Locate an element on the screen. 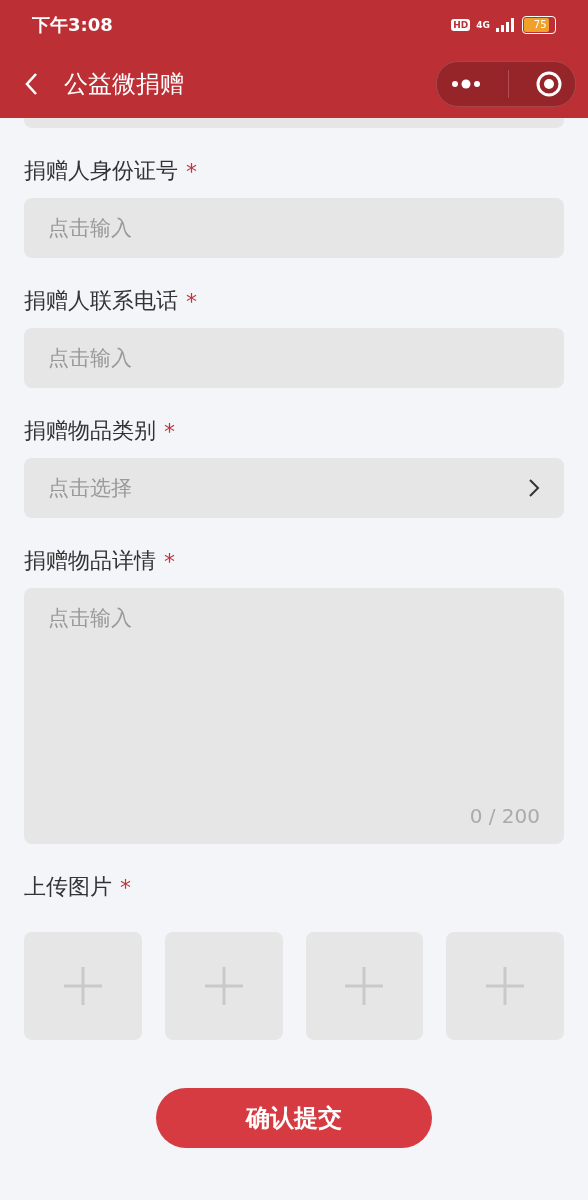 The image size is (588, 1200). select-field: 点击选择 is located at coordinates (294, 488).